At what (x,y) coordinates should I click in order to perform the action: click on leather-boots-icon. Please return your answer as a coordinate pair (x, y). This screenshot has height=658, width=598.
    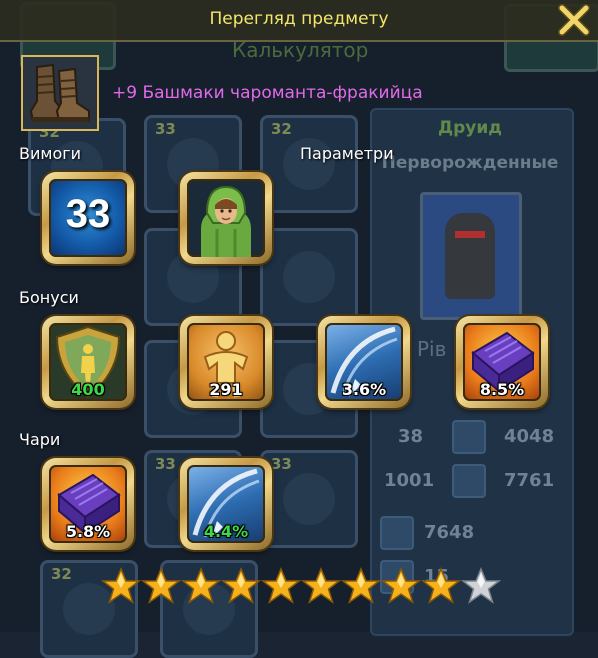
    Looking at the image, I should click on (60, 93).